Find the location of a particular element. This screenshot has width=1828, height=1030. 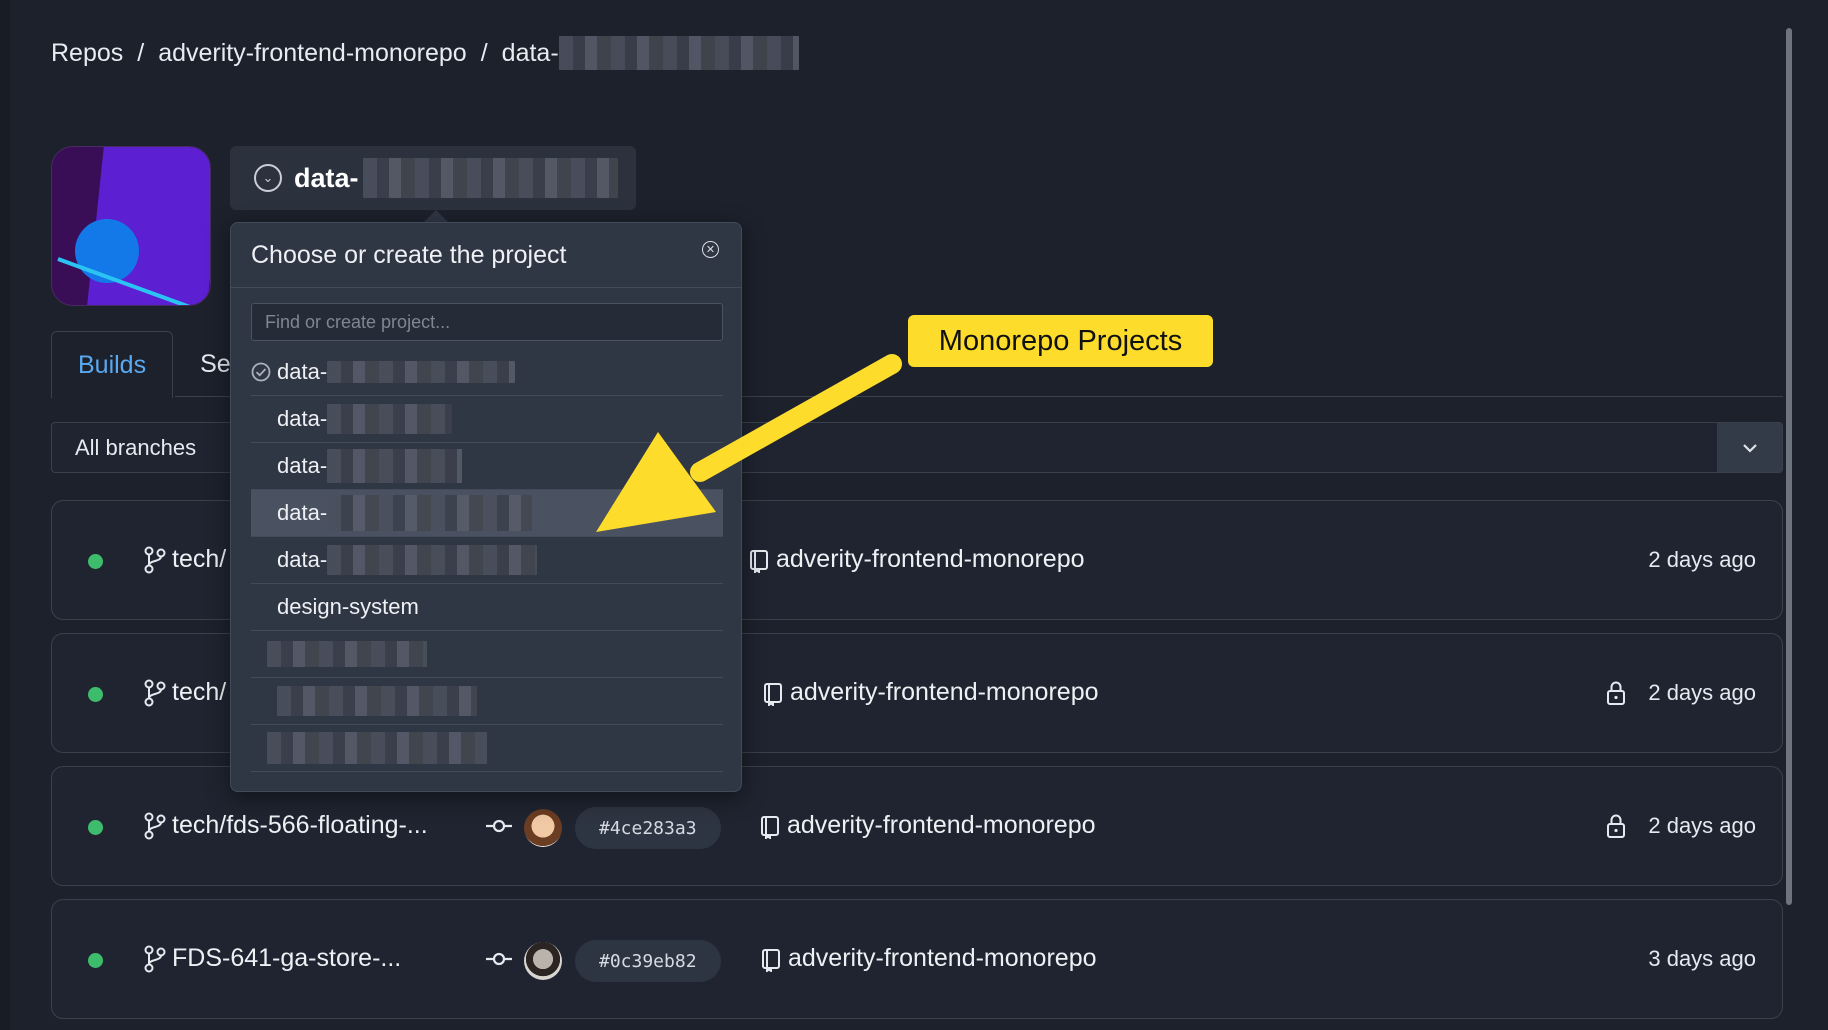

branch-filter-toggle is located at coordinates (1749, 447).